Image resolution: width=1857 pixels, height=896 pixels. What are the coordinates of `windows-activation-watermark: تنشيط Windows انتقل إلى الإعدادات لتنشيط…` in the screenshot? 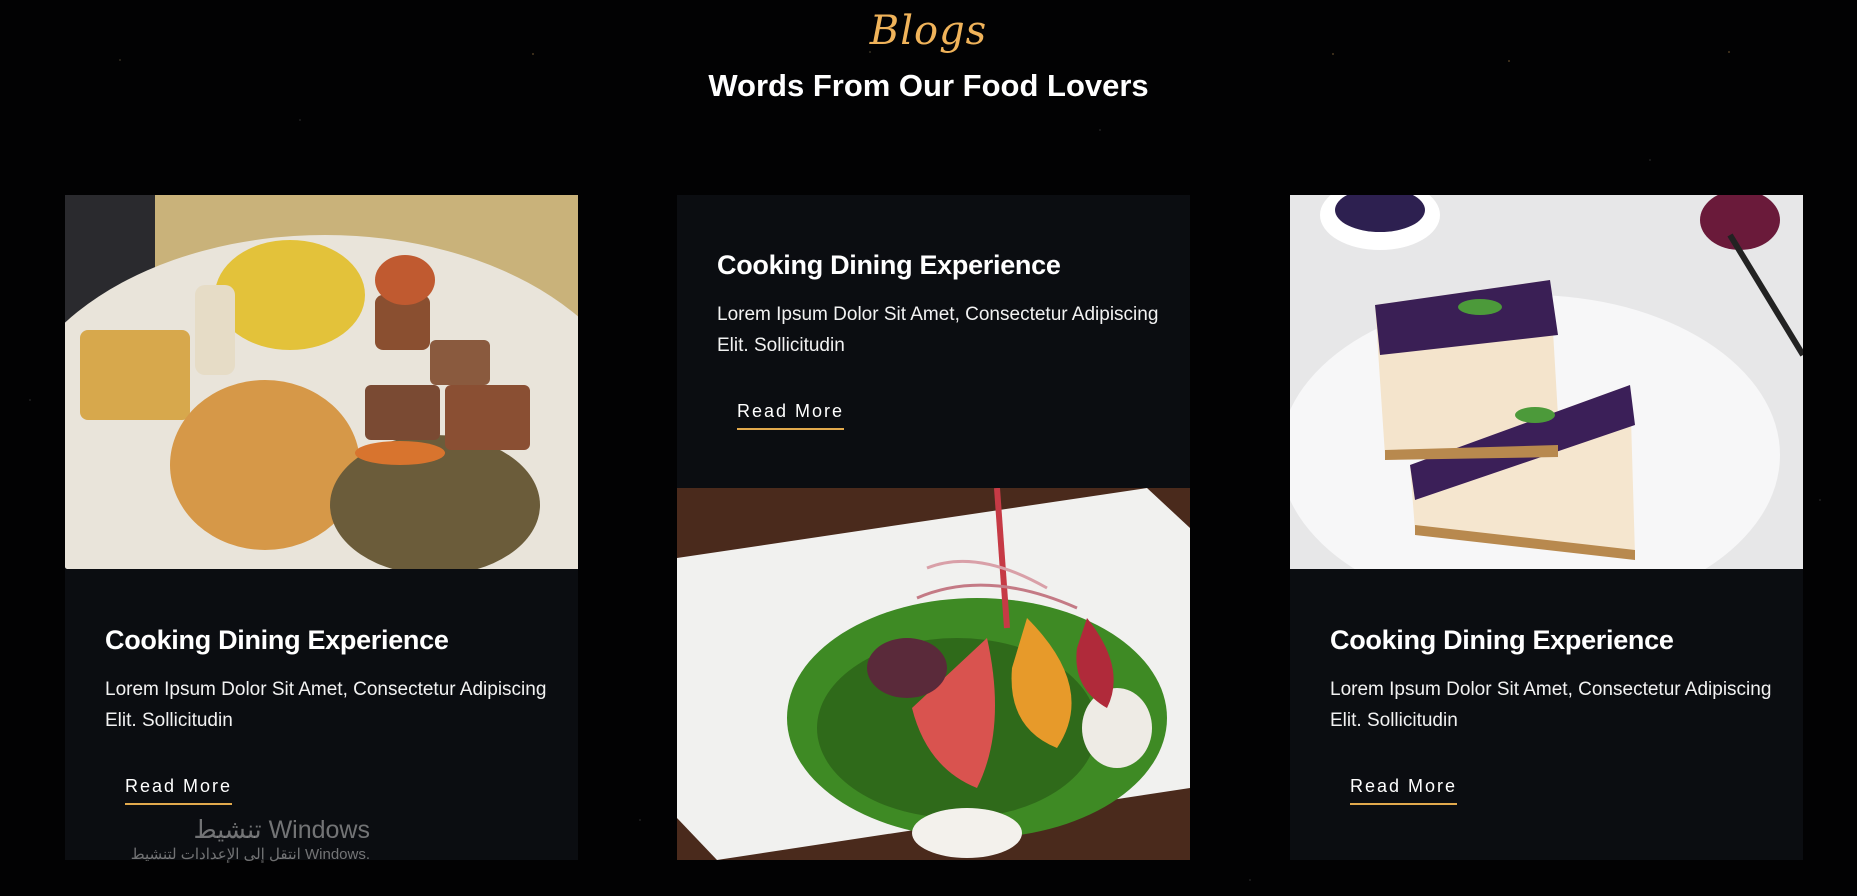 It's located at (220, 839).